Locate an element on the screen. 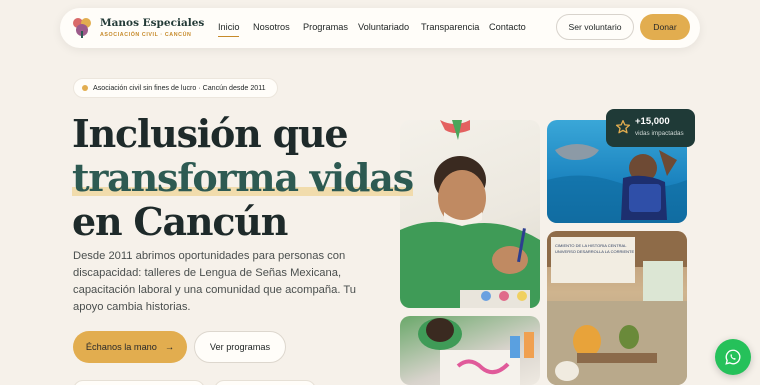 The height and width of the screenshot is (385, 760). whatsapp-button is located at coordinates (733, 357).